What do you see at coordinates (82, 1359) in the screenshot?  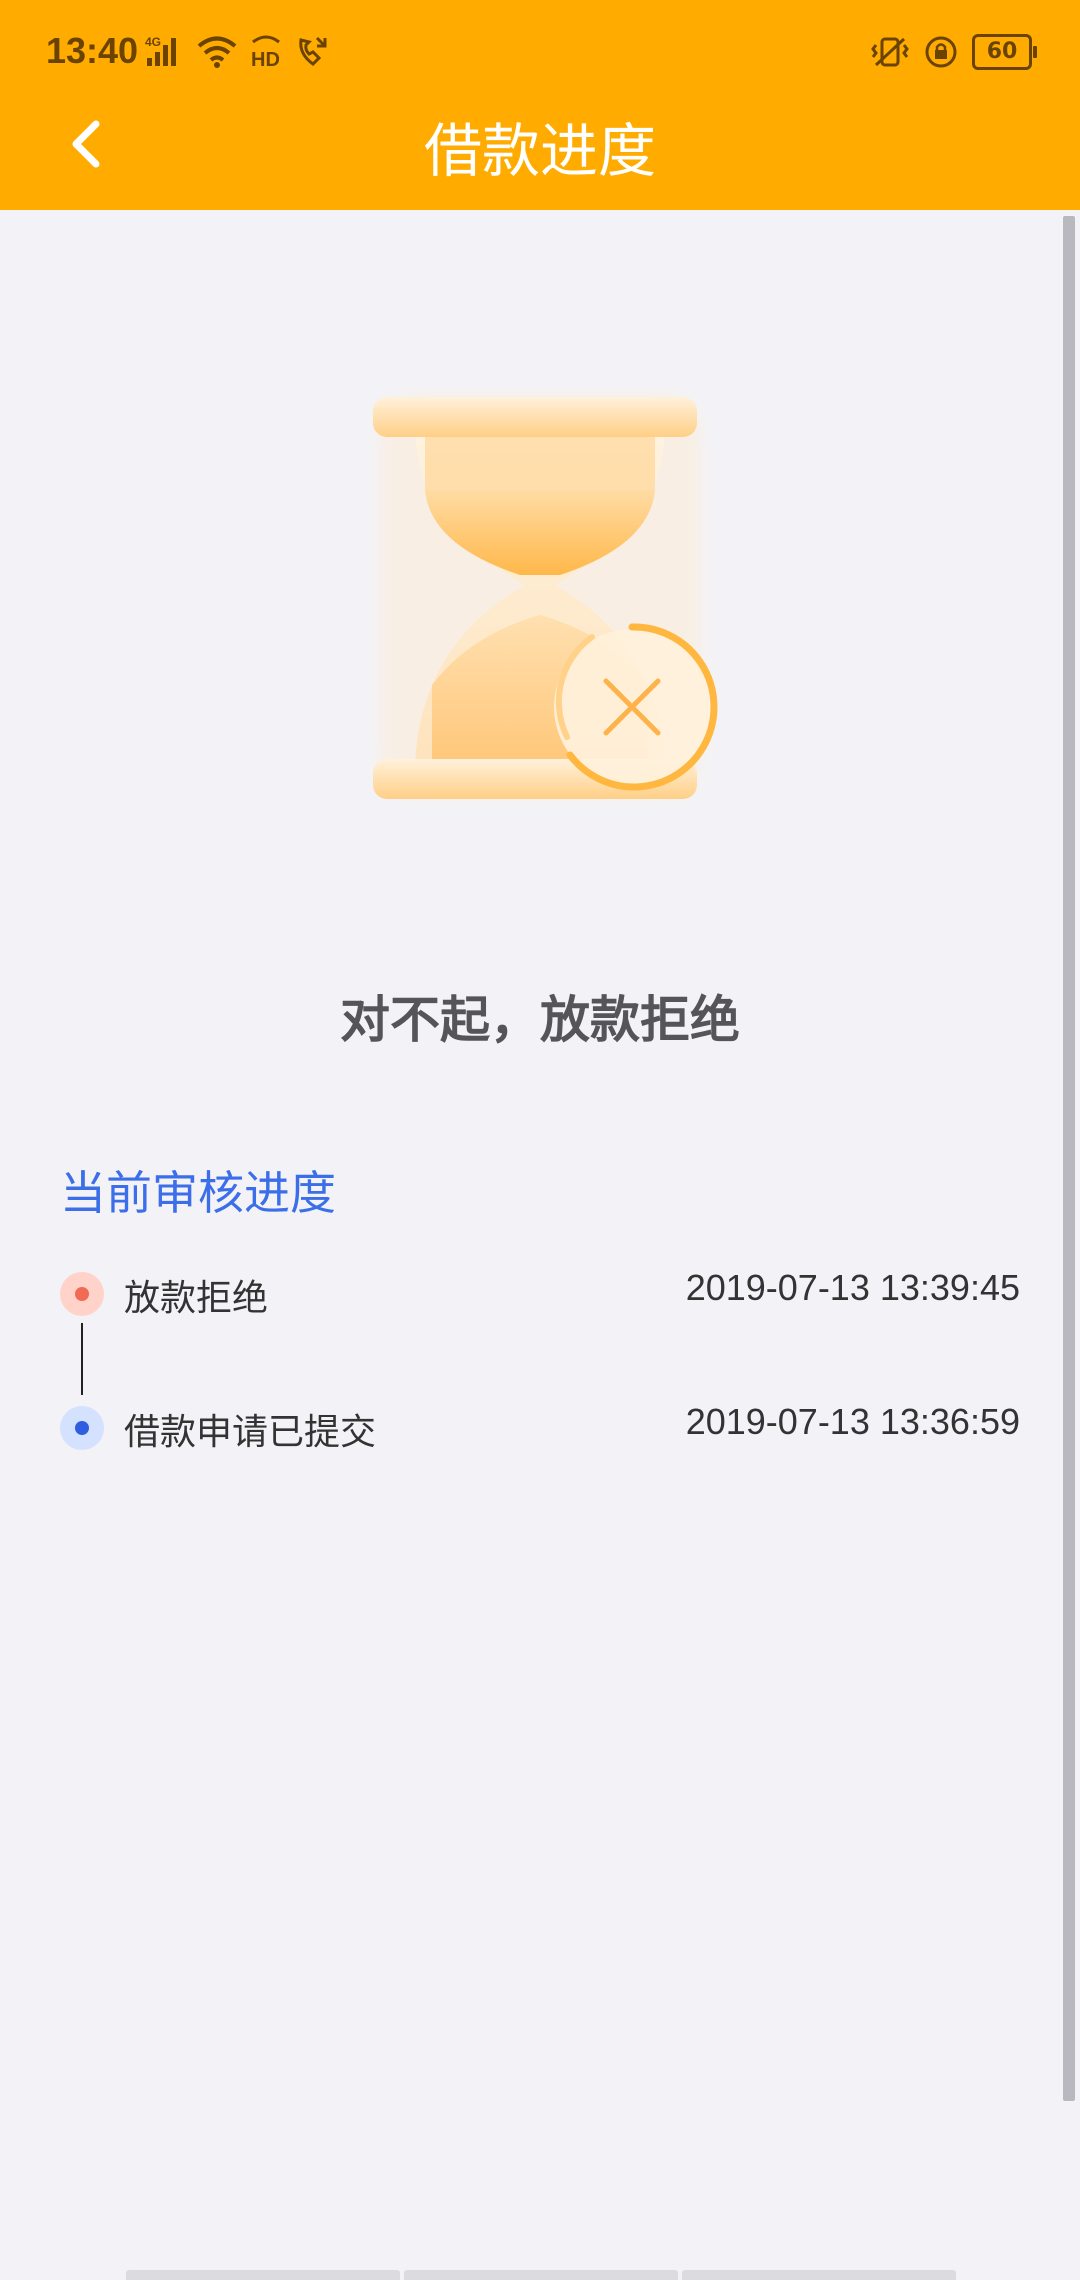 I see `timeline-connector` at bounding box center [82, 1359].